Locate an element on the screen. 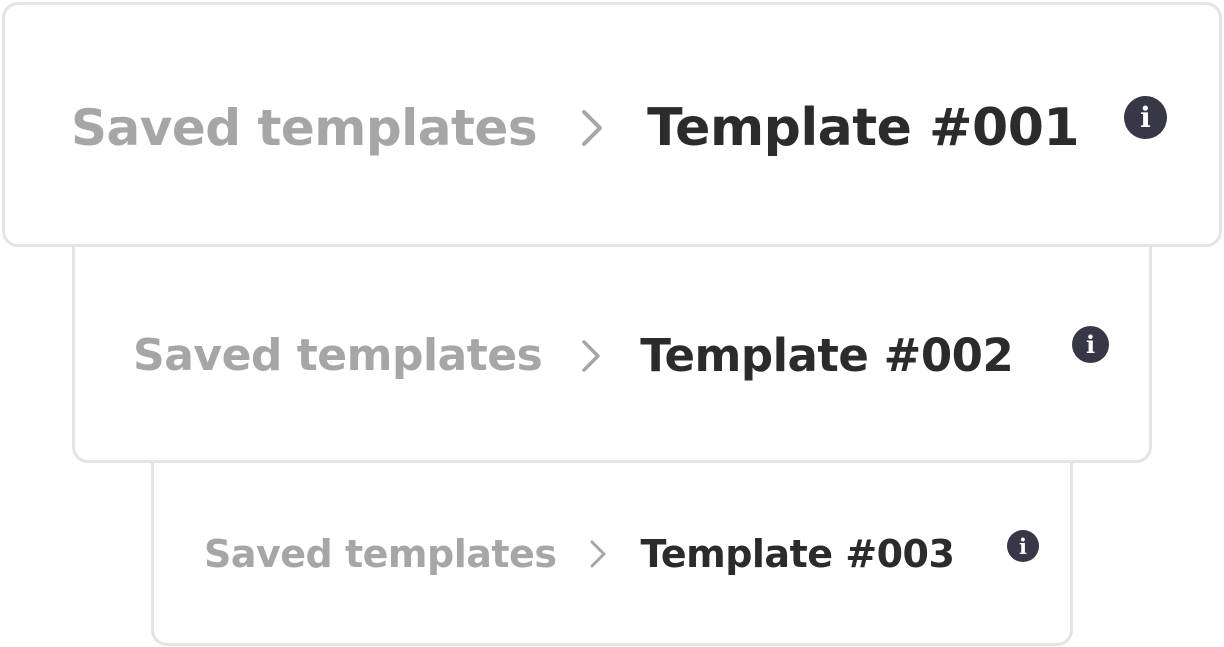  breadcrumb-current-page: Template #001 is located at coordinates (863, 128).